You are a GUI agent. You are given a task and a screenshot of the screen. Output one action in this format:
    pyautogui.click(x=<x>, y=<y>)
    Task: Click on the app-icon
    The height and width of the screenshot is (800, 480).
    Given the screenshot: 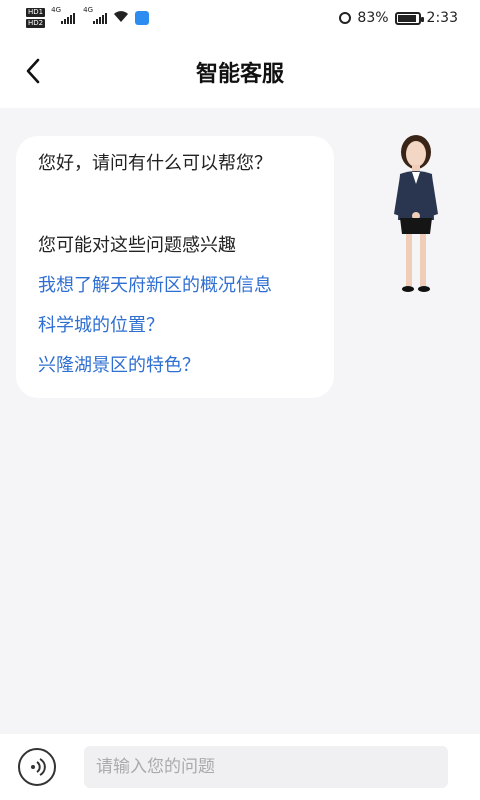 What is the action you would take?
    pyautogui.click(x=142, y=18)
    